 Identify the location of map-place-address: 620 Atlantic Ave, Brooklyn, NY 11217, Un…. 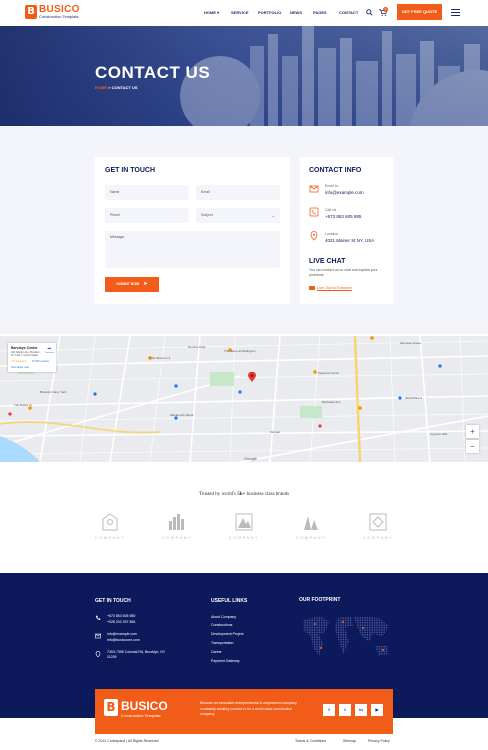
(26, 354).